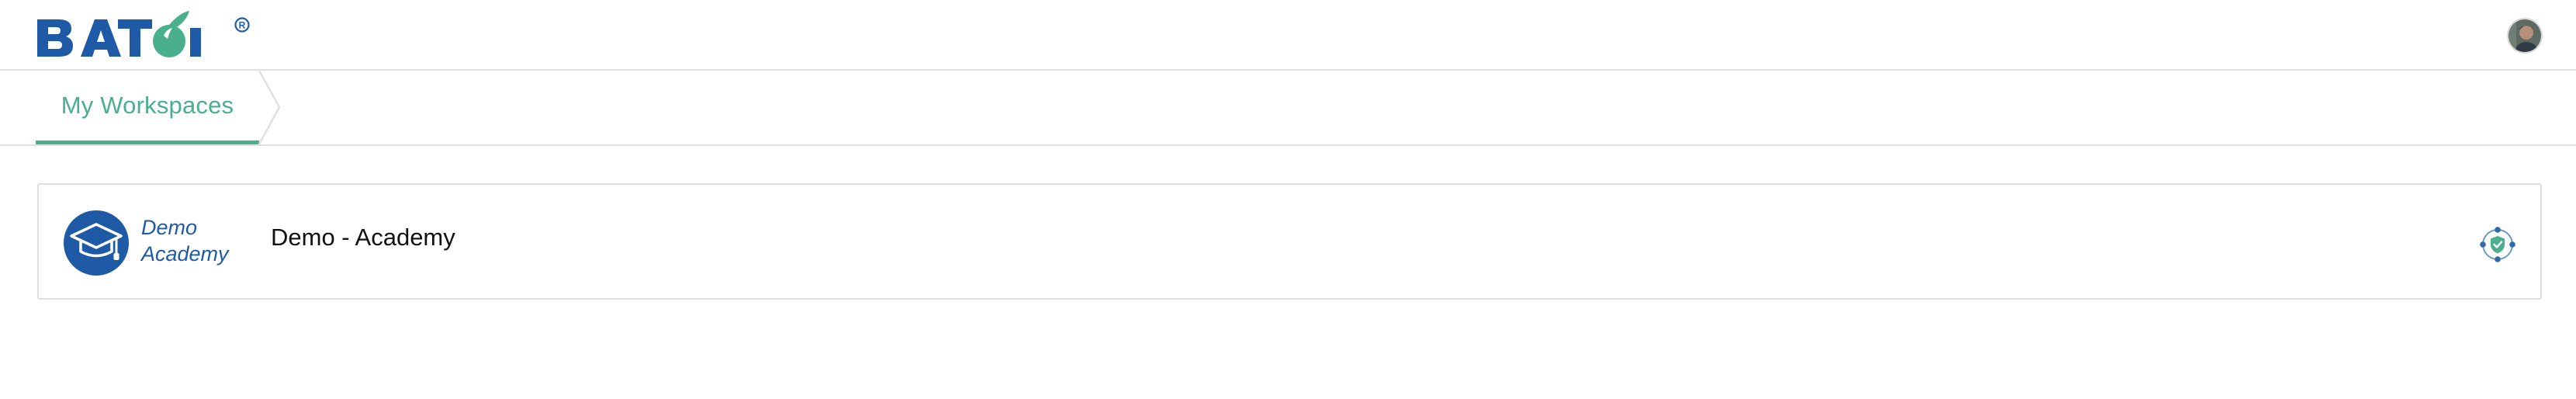  What do you see at coordinates (169, 227) in the screenshot?
I see `workspace-logo-line1: Demo` at bounding box center [169, 227].